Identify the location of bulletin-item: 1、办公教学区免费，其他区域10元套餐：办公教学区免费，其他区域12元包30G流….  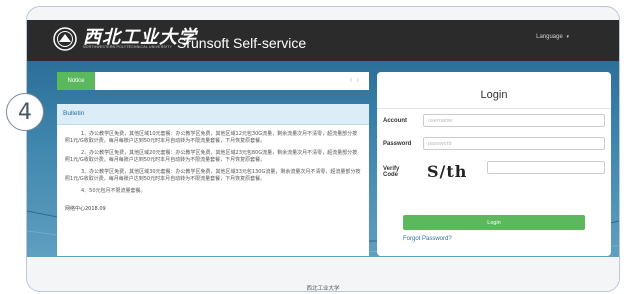
(211, 137).